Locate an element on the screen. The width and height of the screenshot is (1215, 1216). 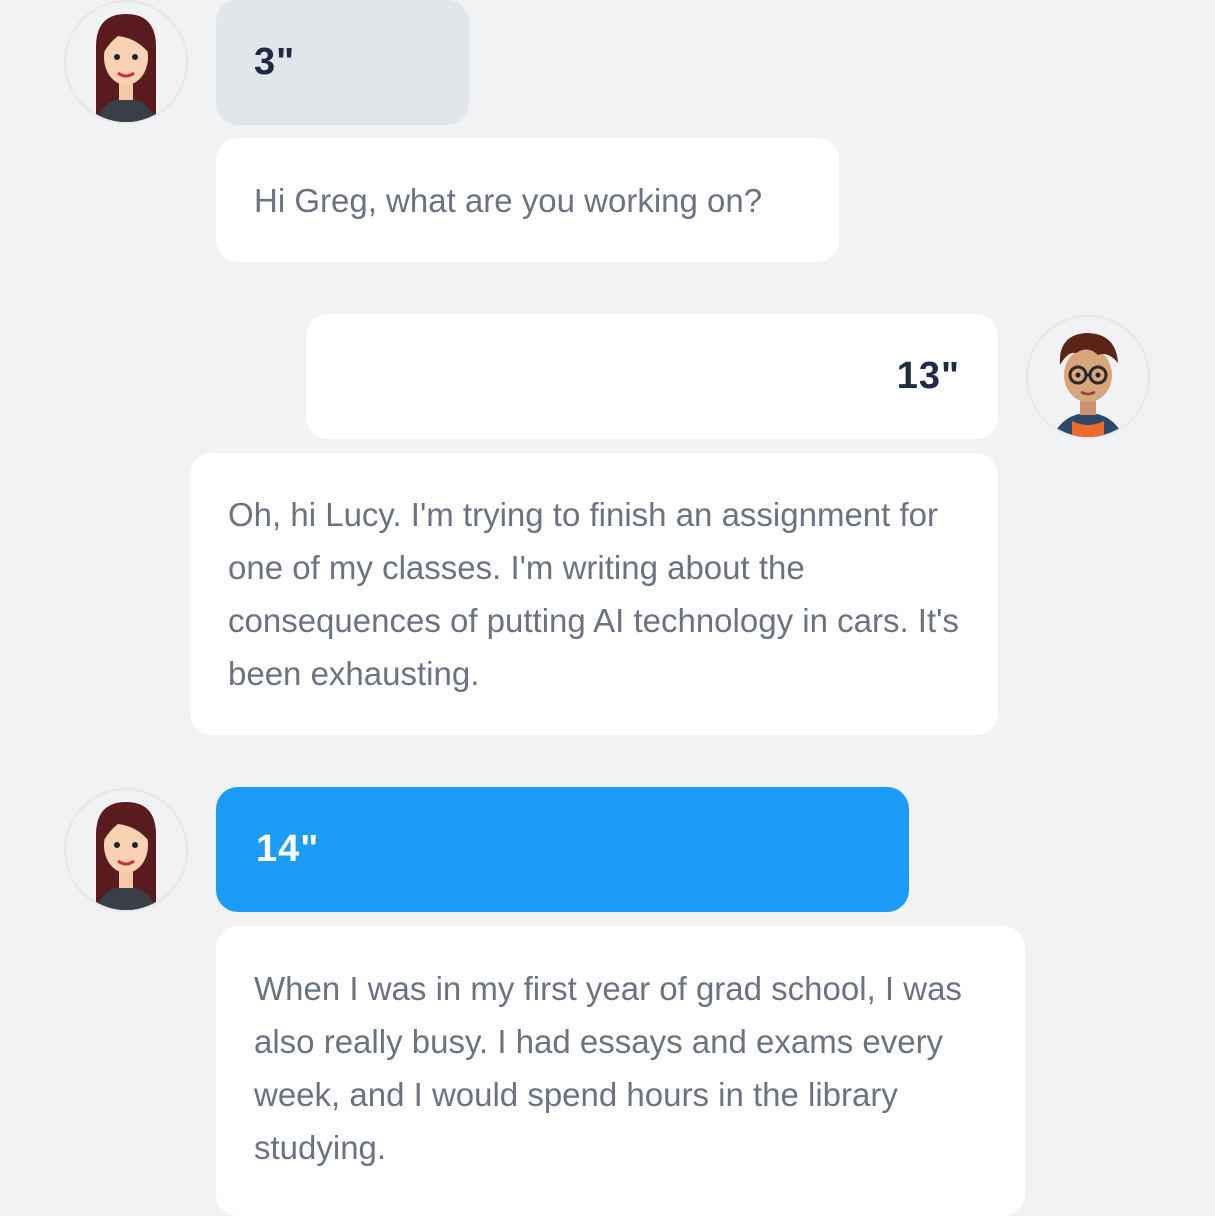
greg-avatar-icon is located at coordinates (1088, 377).